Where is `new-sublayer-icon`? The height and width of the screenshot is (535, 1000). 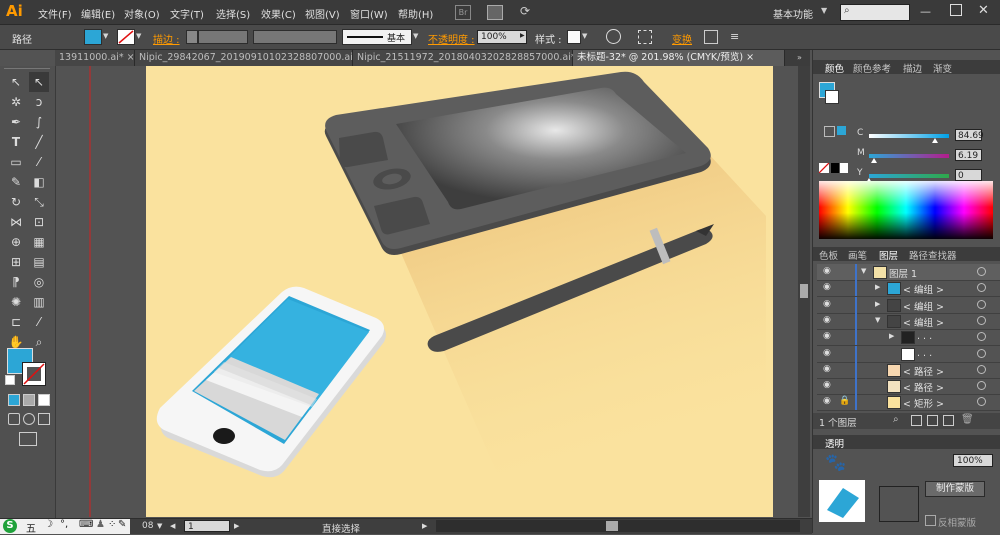
new-sublayer-icon is located at coordinates (932, 420).